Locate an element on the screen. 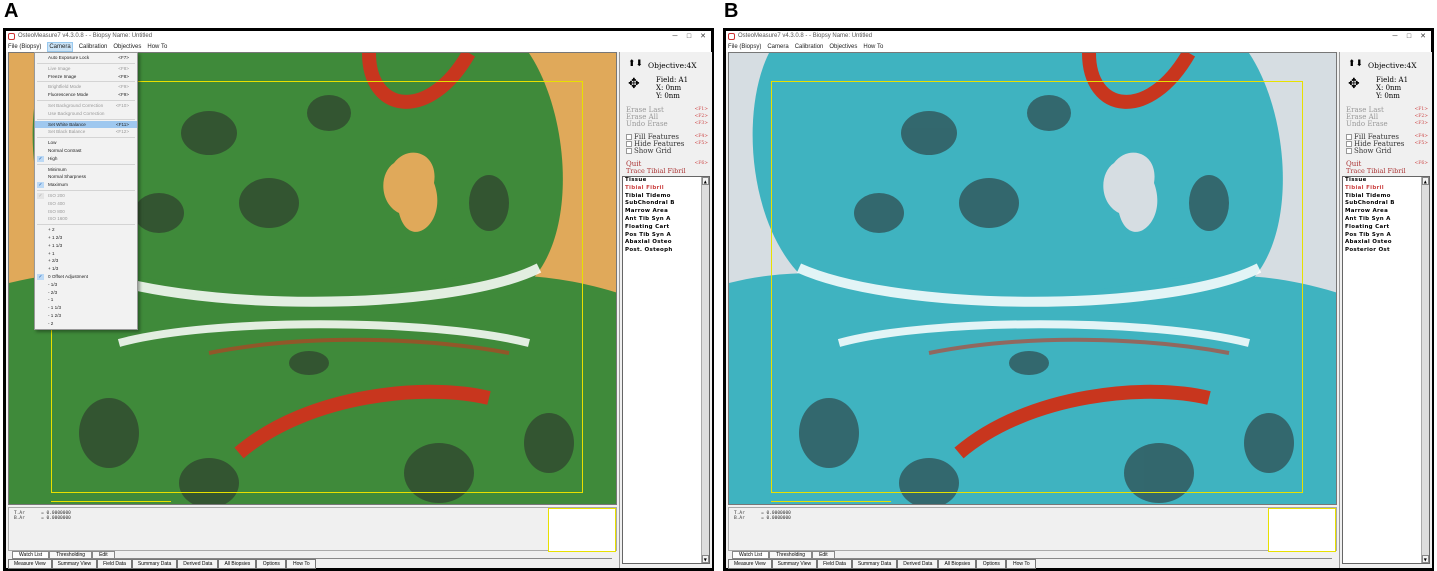 Image resolution: width=1437 pixels, height=571 pixels. menu-item: Freeze Image <F8> is located at coordinates (86, 77).